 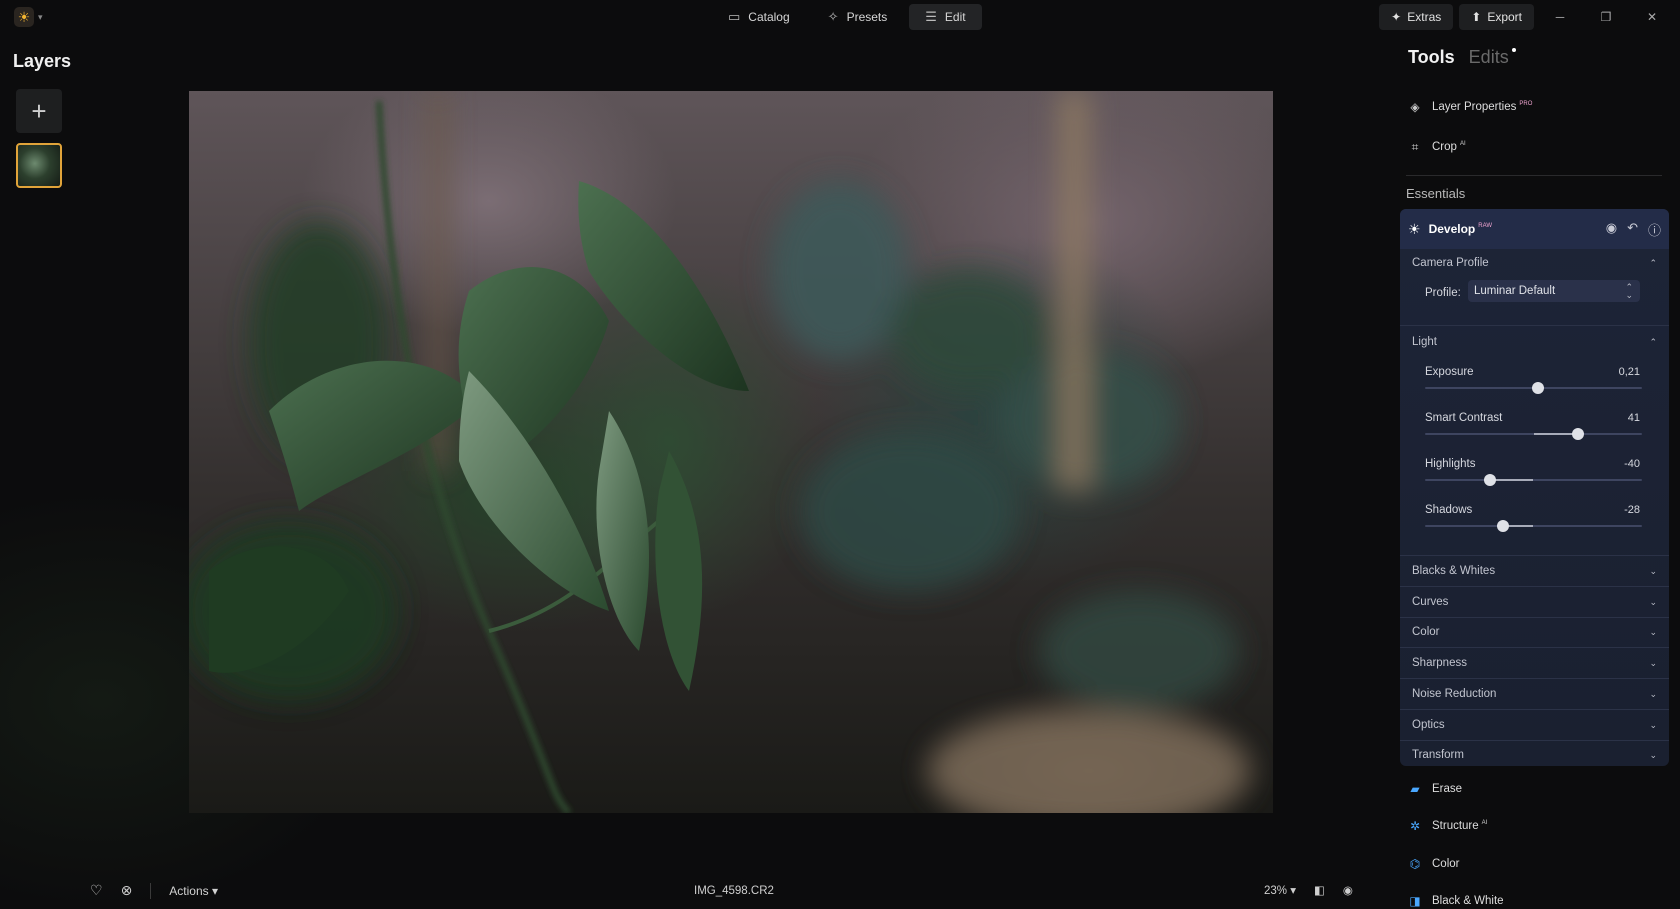 I want to click on minimize-button: ─, so click(x=1560, y=17).